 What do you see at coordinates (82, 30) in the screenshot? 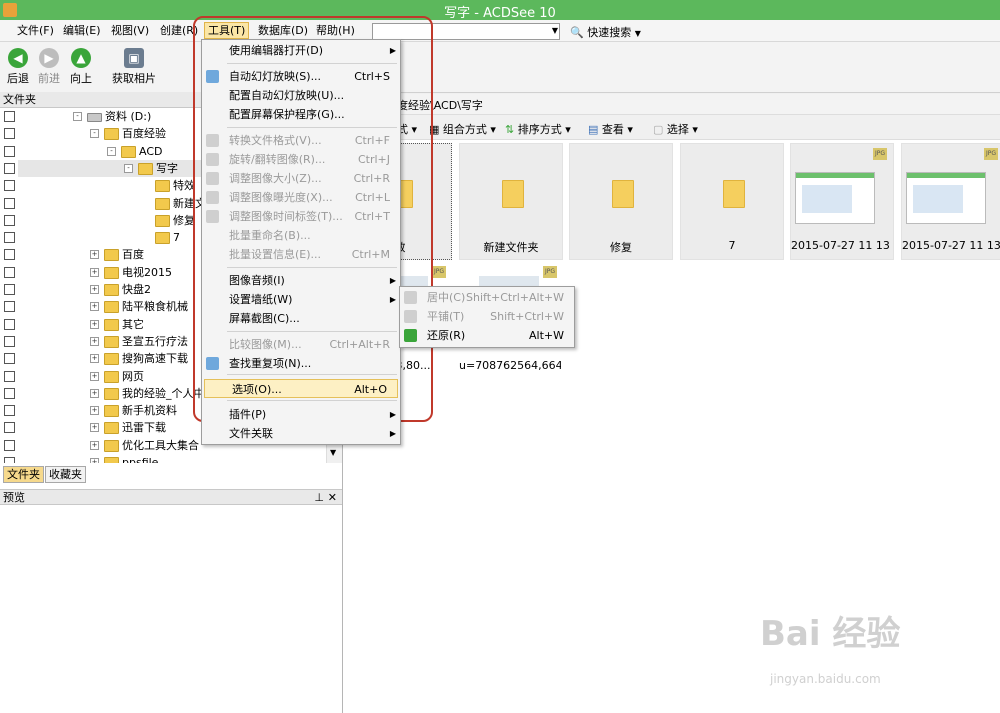
I see `menu-edit: 编辑(E)` at bounding box center [82, 30].